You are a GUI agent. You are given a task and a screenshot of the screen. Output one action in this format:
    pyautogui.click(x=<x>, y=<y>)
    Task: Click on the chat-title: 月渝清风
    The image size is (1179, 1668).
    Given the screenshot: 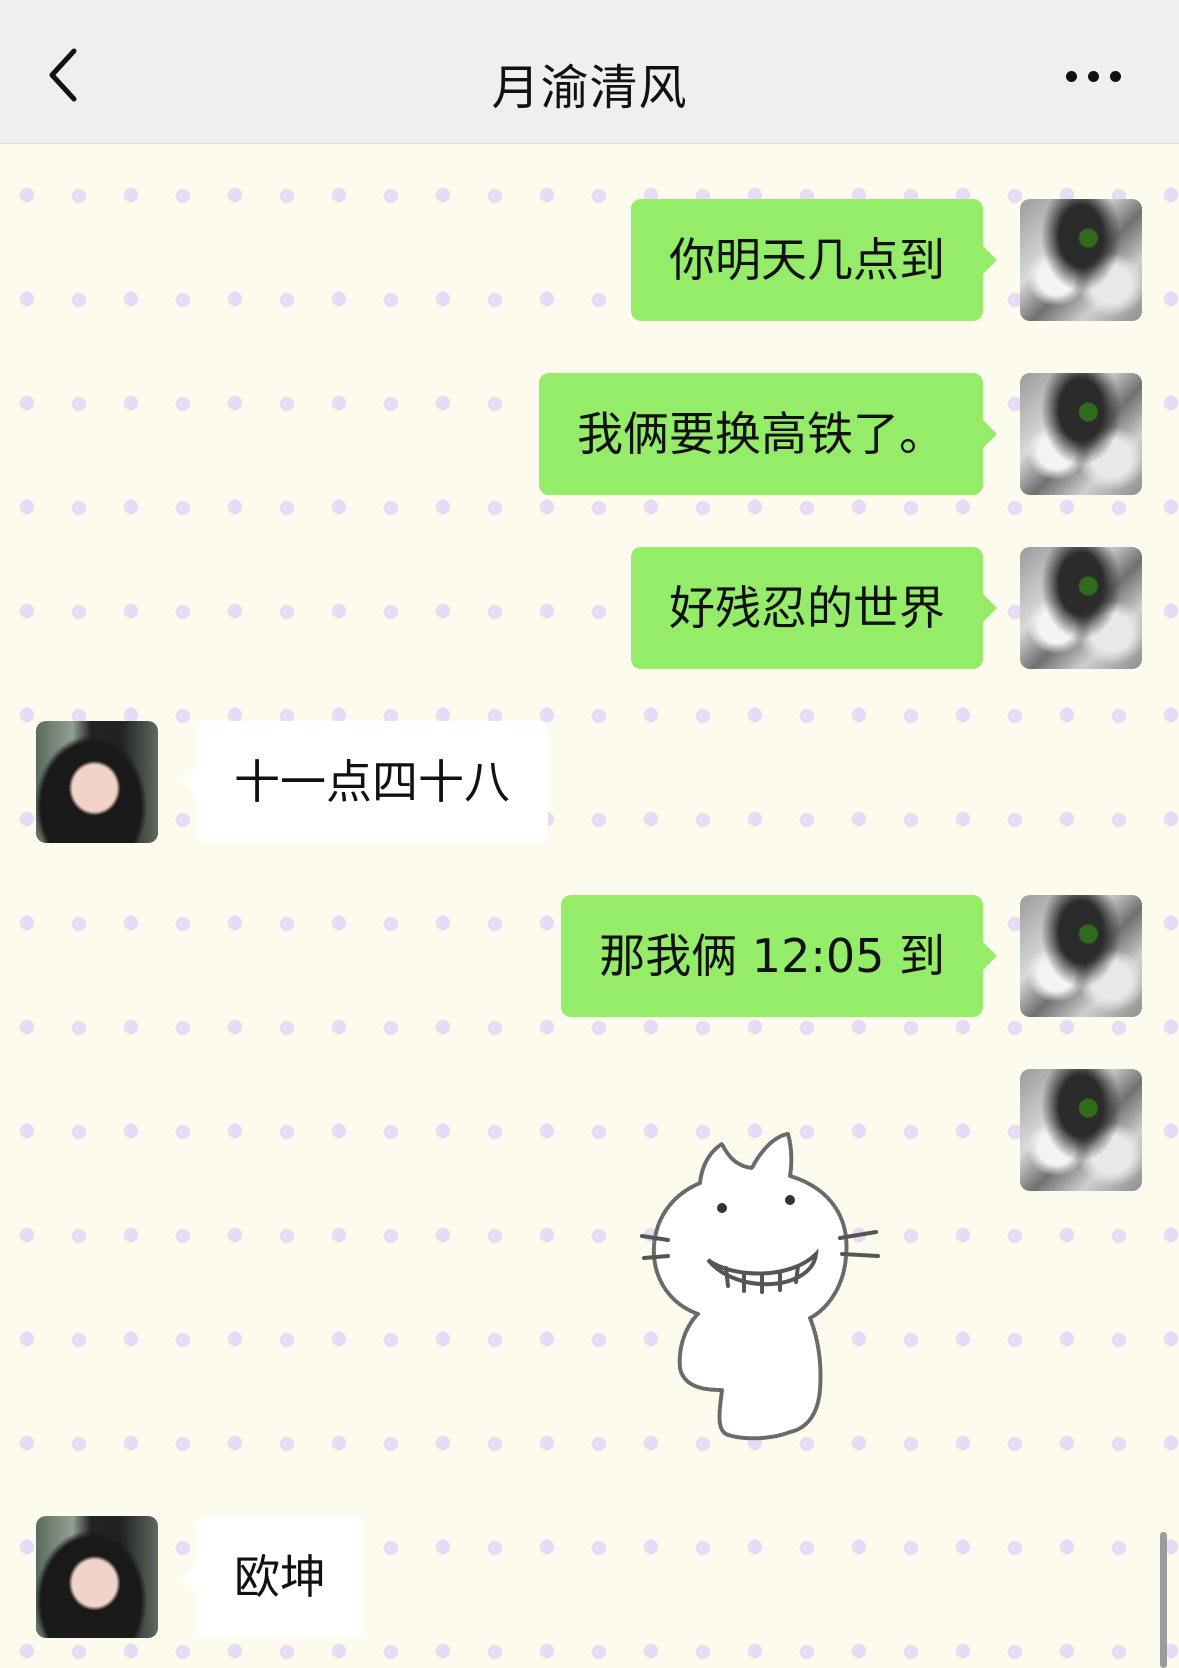 What is the action you would take?
    pyautogui.click(x=589, y=88)
    